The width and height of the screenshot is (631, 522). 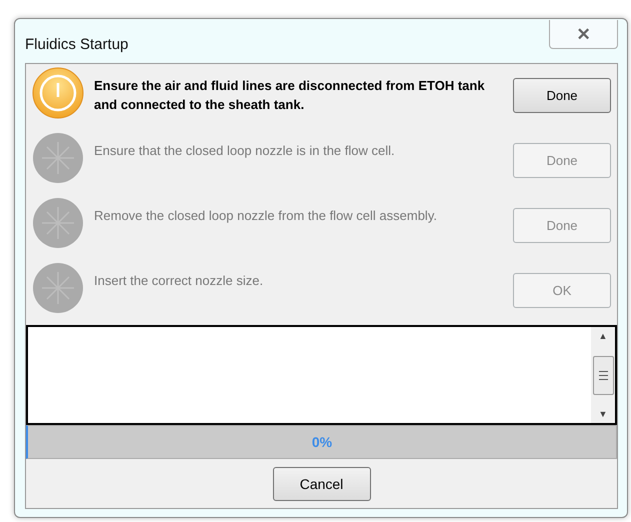 What do you see at coordinates (603, 336) in the screenshot?
I see `scroll-up-button: ▲` at bounding box center [603, 336].